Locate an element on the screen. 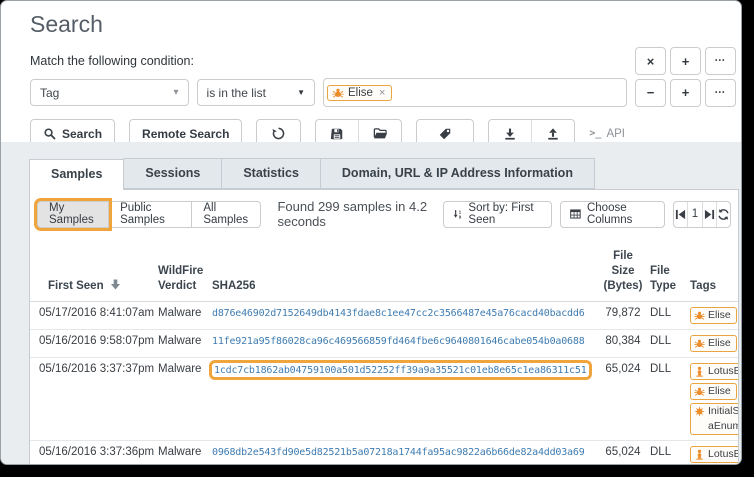  tab-sessions: Sessions is located at coordinates (173, 173).